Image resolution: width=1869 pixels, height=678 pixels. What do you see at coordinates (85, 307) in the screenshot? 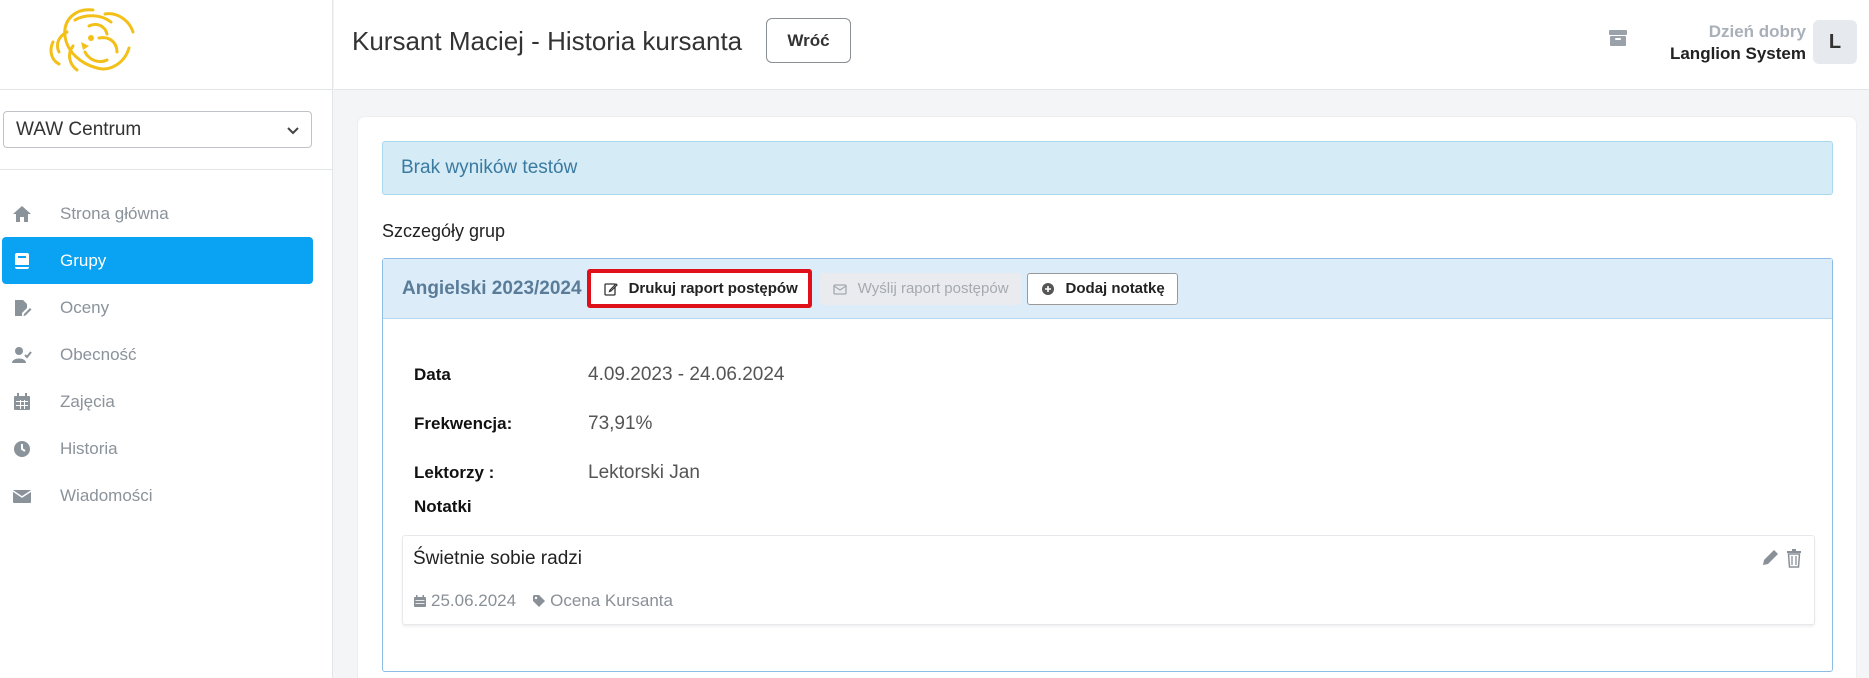
I see `sidebar-item-label: Oceny` at bounding box center [85, 307].